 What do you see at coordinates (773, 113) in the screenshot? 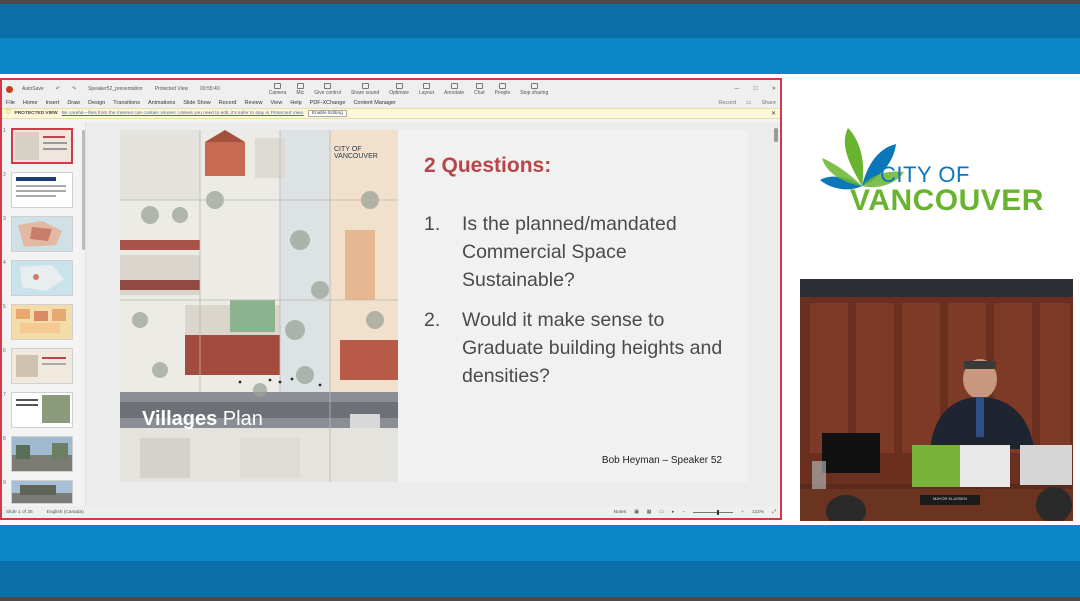
I see `close-bar-icon: ✕` at bounding box center [773, 113].